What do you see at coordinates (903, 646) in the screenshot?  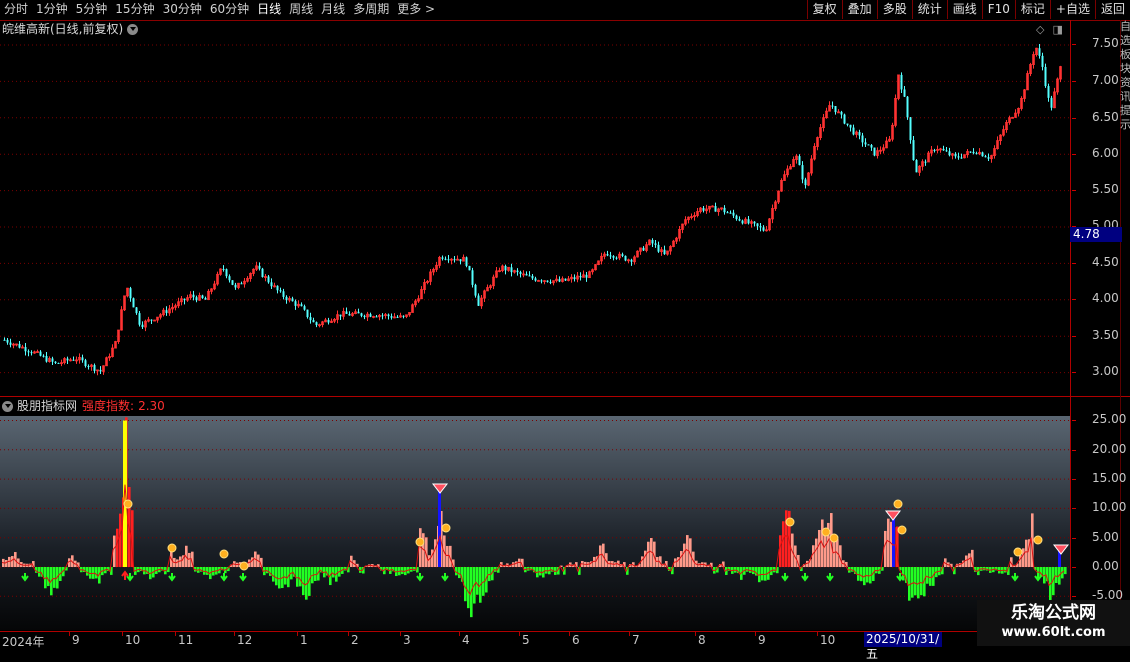 I see `crosshair-date-label: 2025/10/31/五` at bounding box center [903, 646].